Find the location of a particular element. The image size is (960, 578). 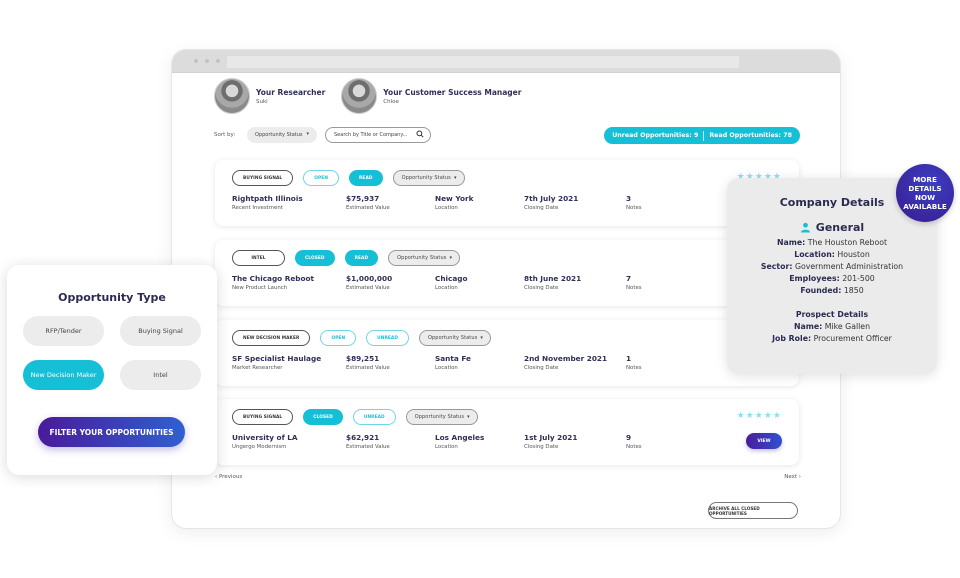

estimated-value: $75,937 is located at coordinates (363, 198).